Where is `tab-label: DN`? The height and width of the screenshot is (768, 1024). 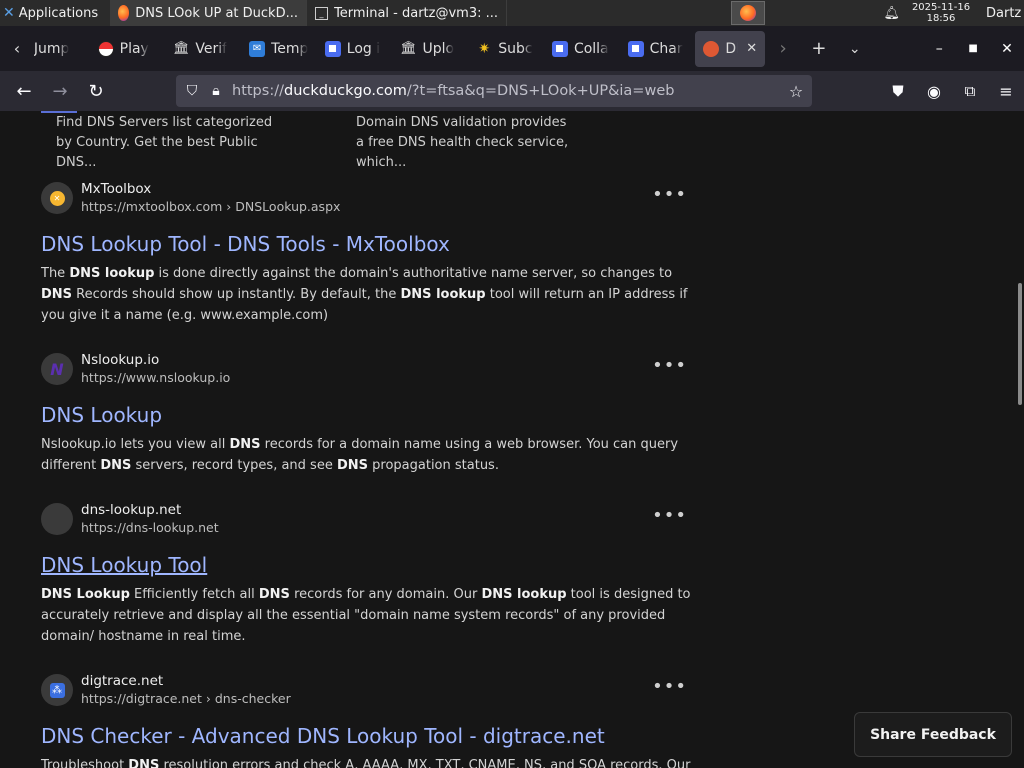
tab-label: DN is located at coordinates (731, 48).